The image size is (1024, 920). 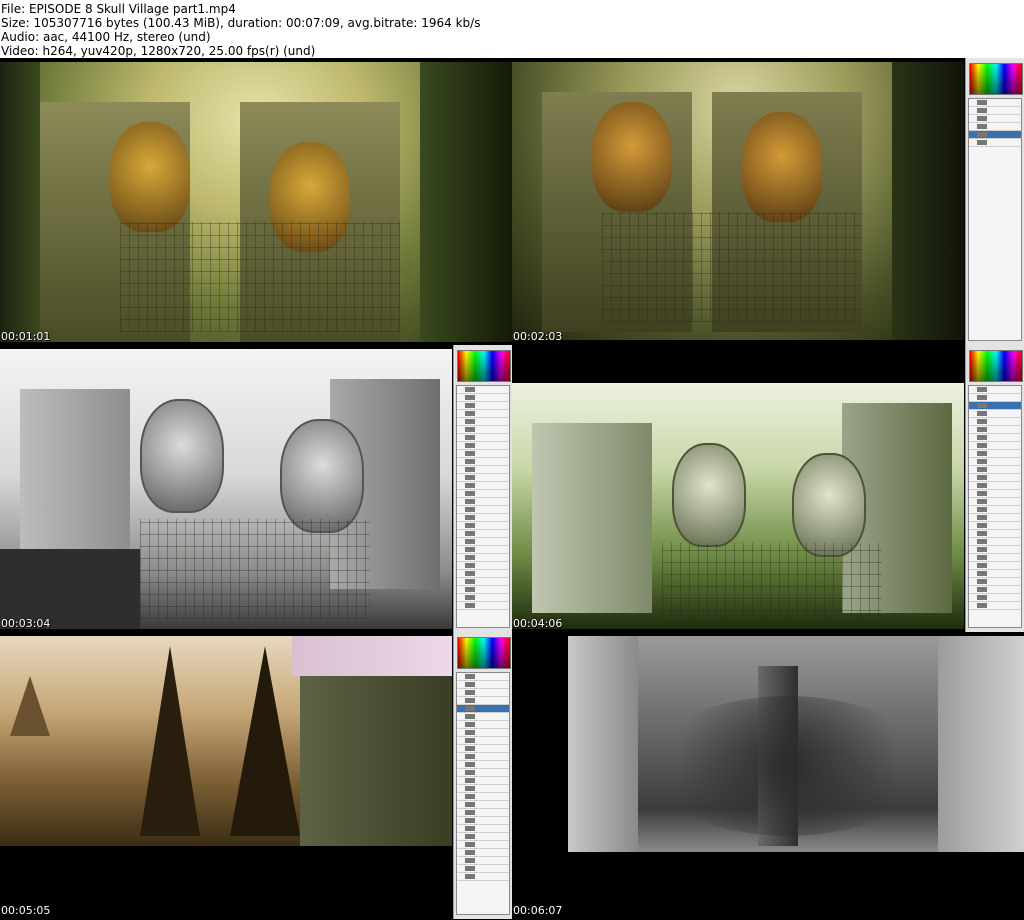 What do you see at coordinates (226, 489) in the screenshot?
I see `skull-village-grayscale-sketch-icon` at bounding box center [226, 489].